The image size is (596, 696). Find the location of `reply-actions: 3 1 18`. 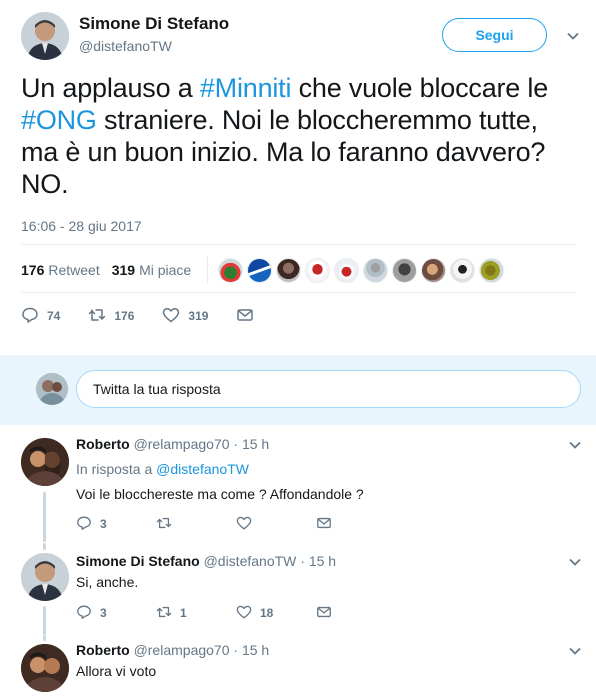

reply-actions: 3 1 18 is located at coordinates (236, 613).